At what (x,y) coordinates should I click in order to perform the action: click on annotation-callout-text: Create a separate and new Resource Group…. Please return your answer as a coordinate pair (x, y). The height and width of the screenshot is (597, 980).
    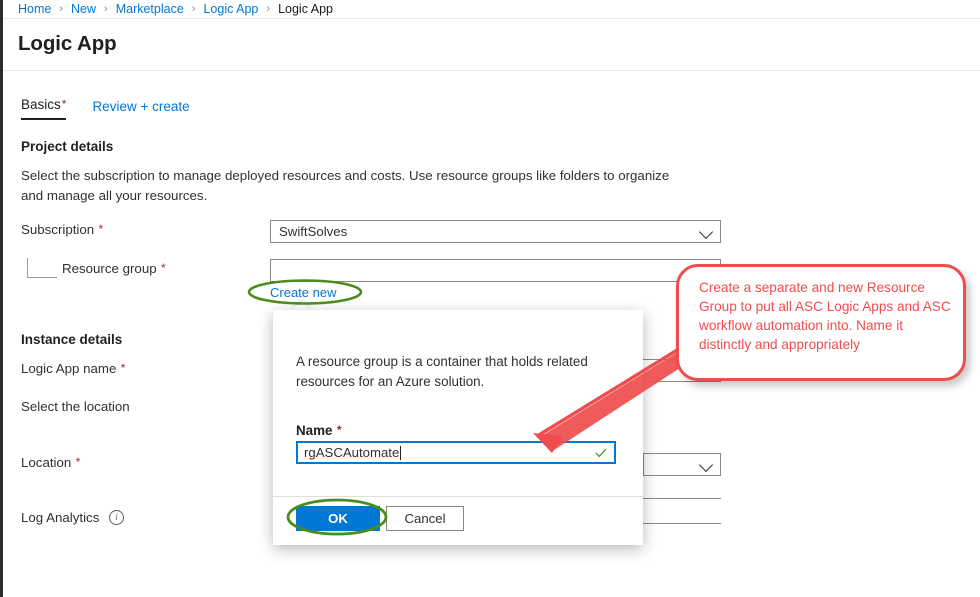
    Looking at the image, I should click on (825, 316).